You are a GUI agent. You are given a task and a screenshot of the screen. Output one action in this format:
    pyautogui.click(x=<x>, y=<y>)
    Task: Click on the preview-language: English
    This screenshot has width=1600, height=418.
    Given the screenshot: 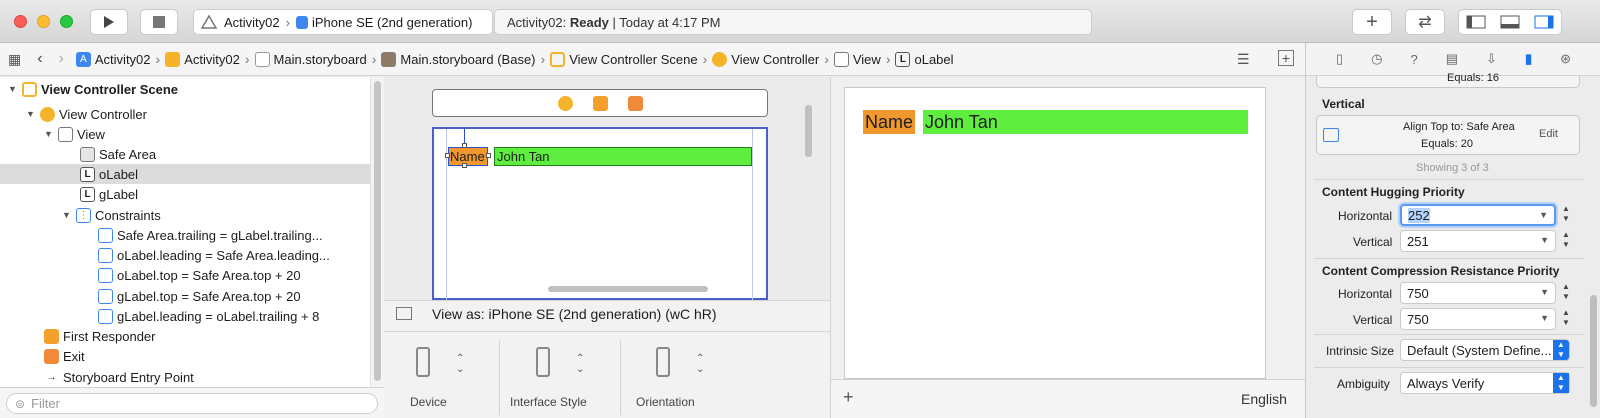 What is the action you would take?
    pyautogui.click(x=1264, y=399)
    